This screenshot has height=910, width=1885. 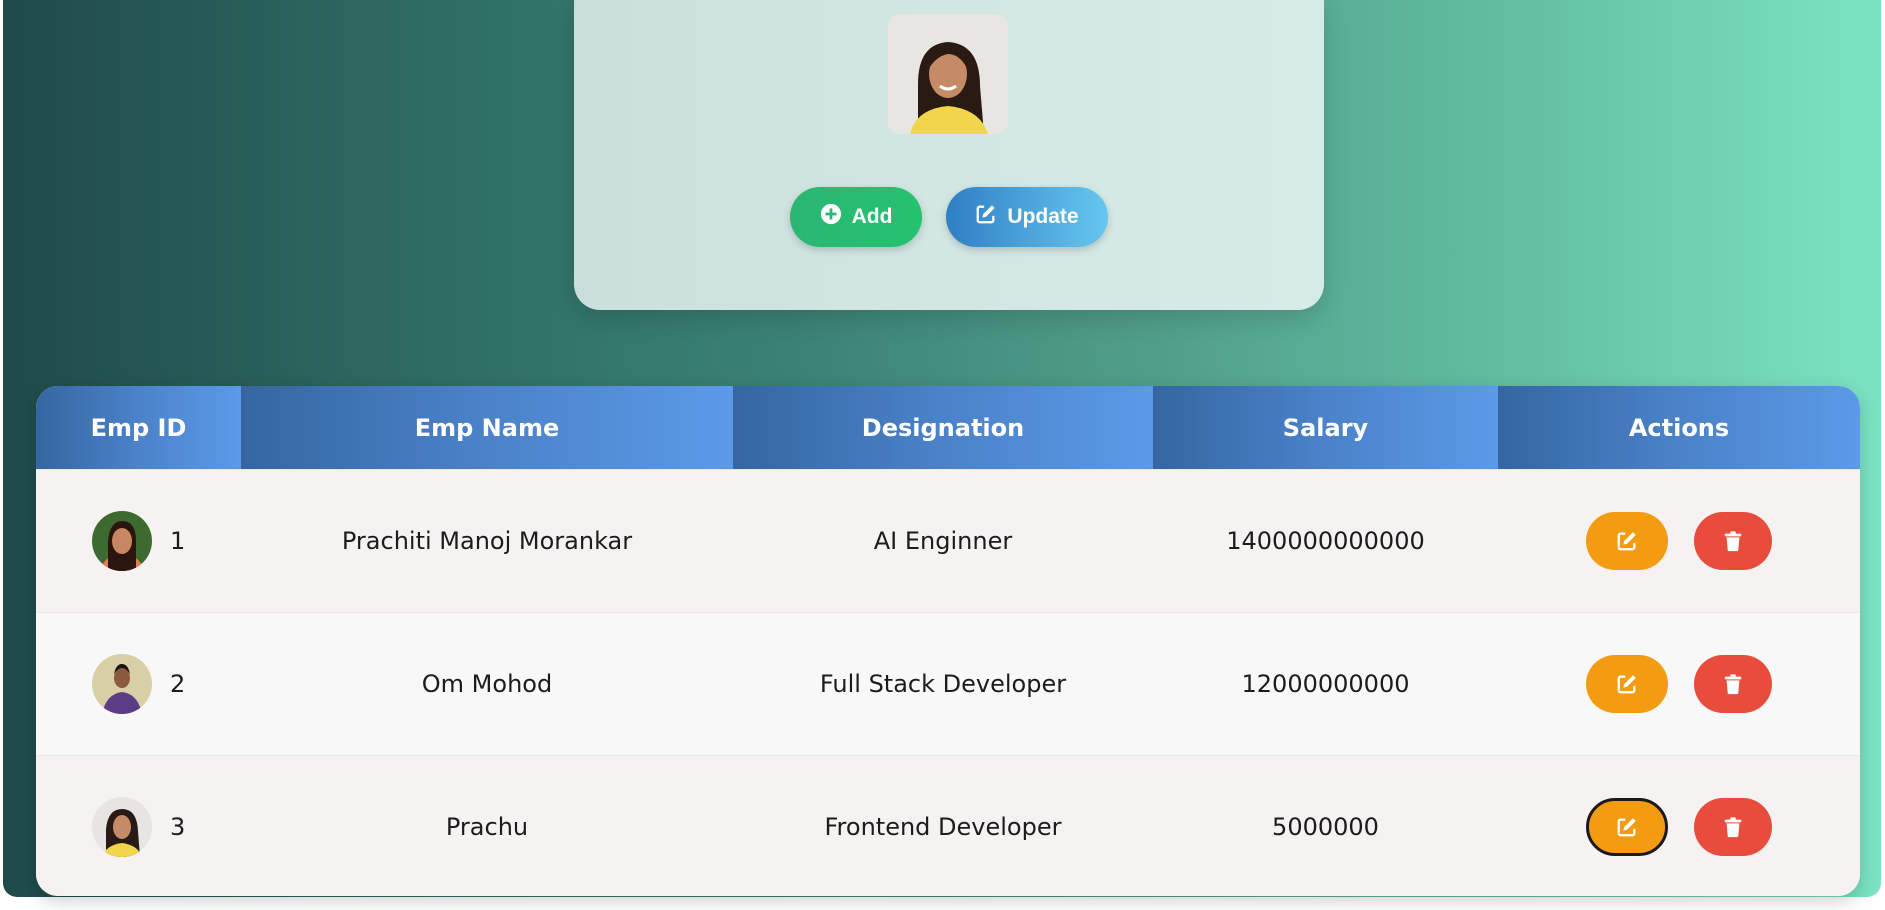 What do you see at coordinates (487, 684) in the screenshot?
I see `emp-name: Om Mohod` at bounding box center [487, 684].